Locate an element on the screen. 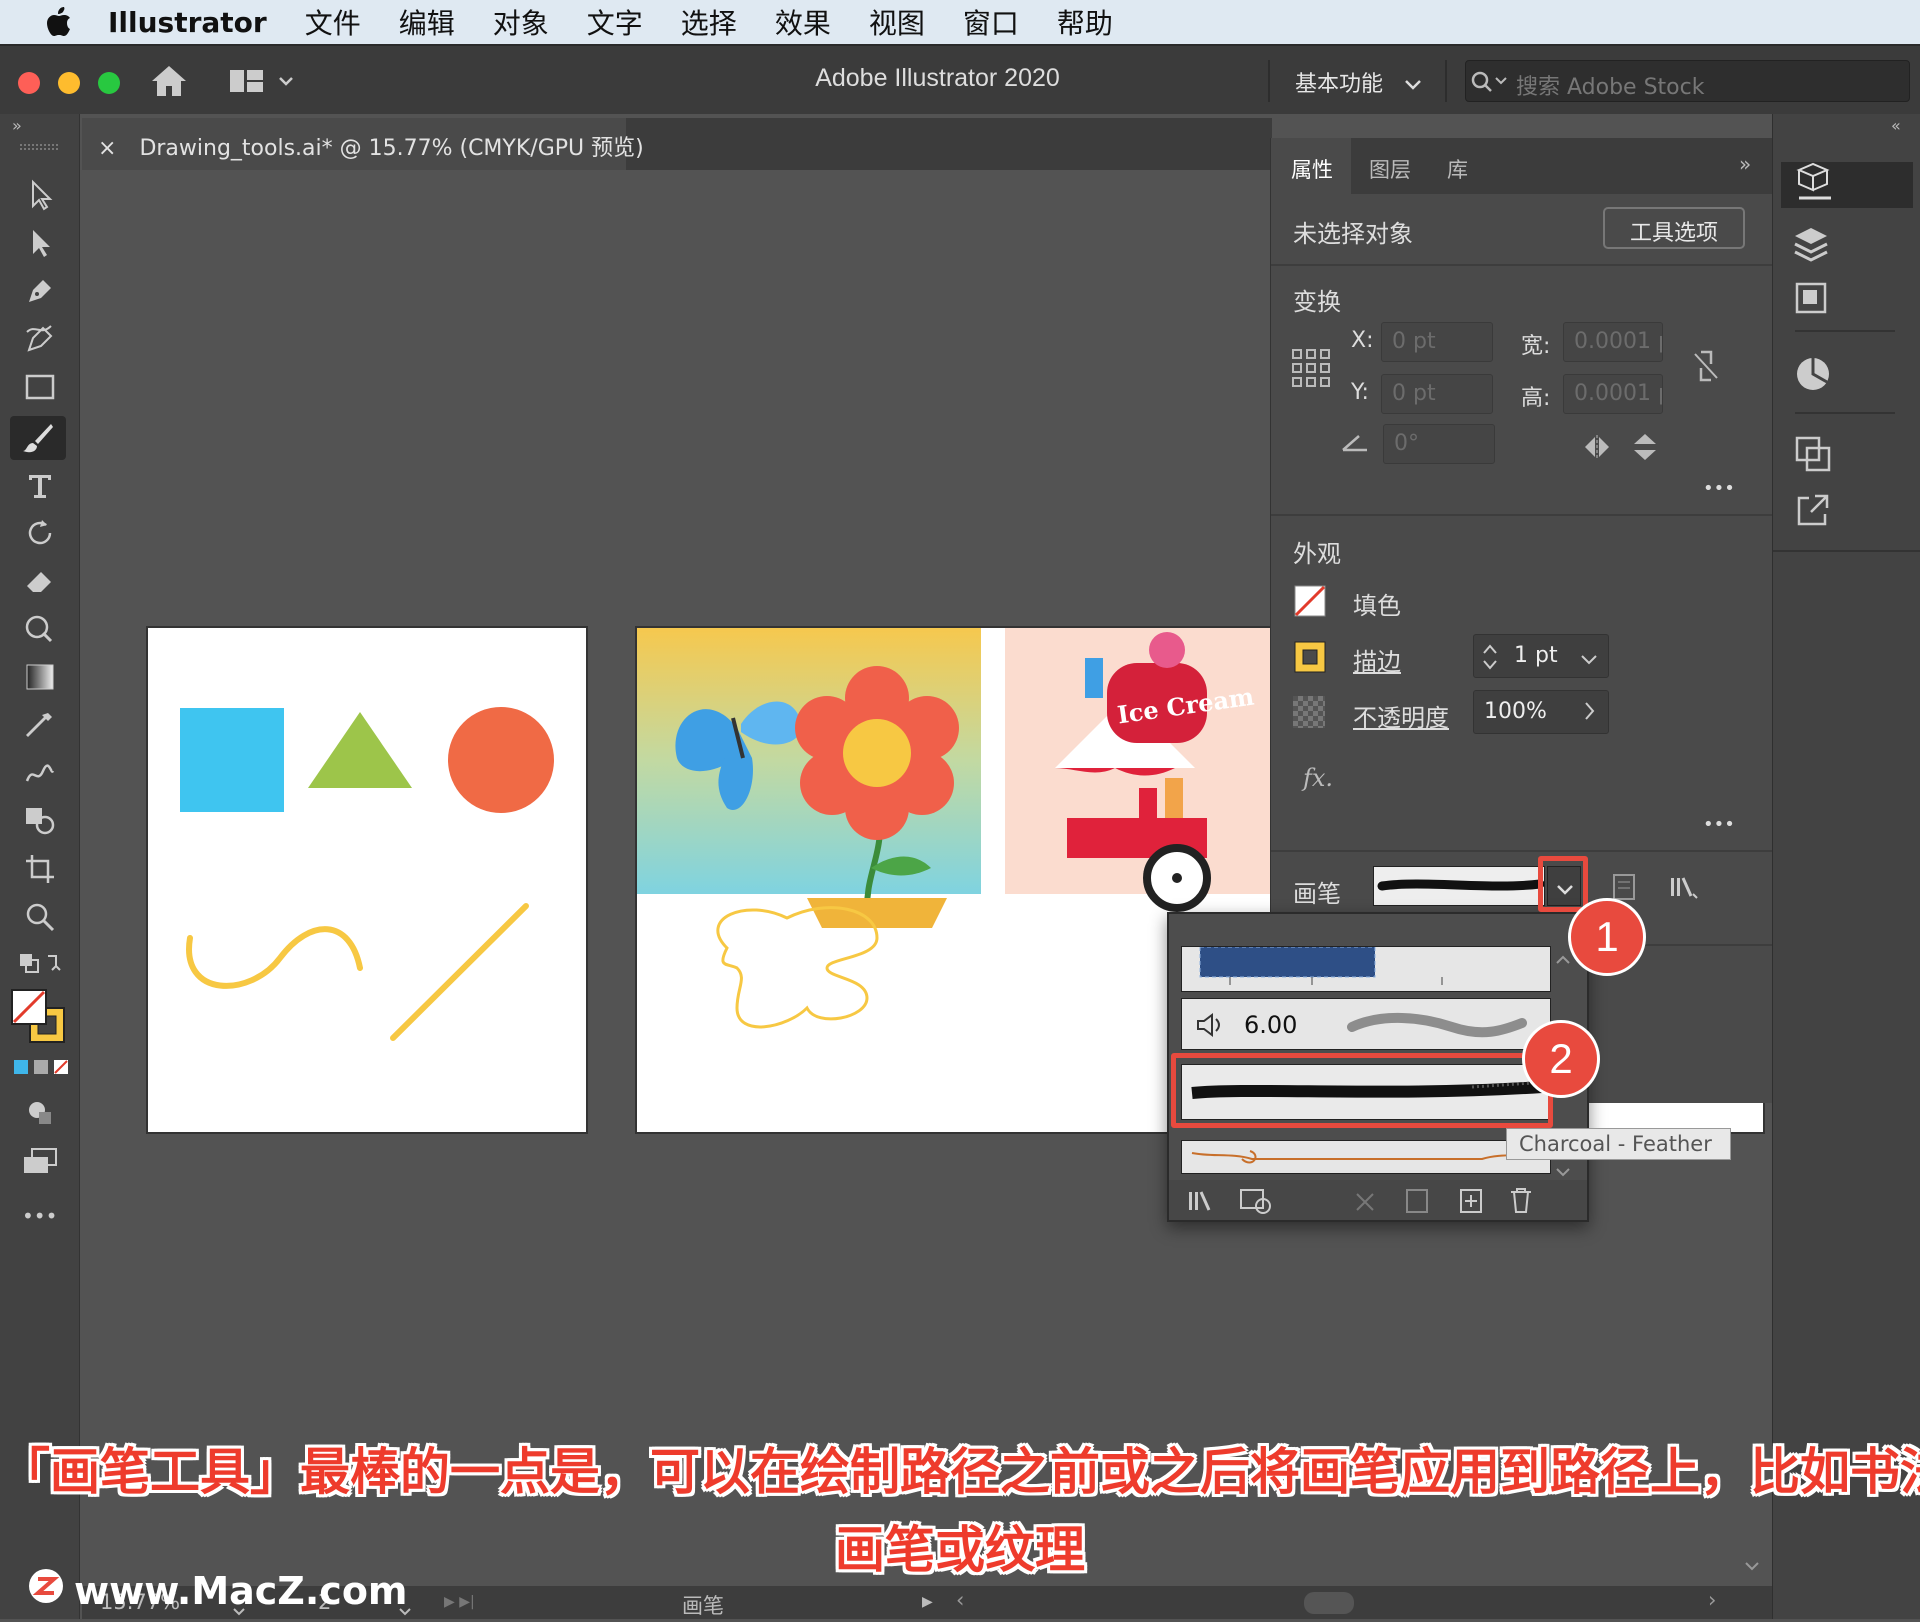 Image resolution: width=1920 pixels, height=1622 pixels. horizontal-scrollbar-thumb is located at coordinates (1329, 1603).